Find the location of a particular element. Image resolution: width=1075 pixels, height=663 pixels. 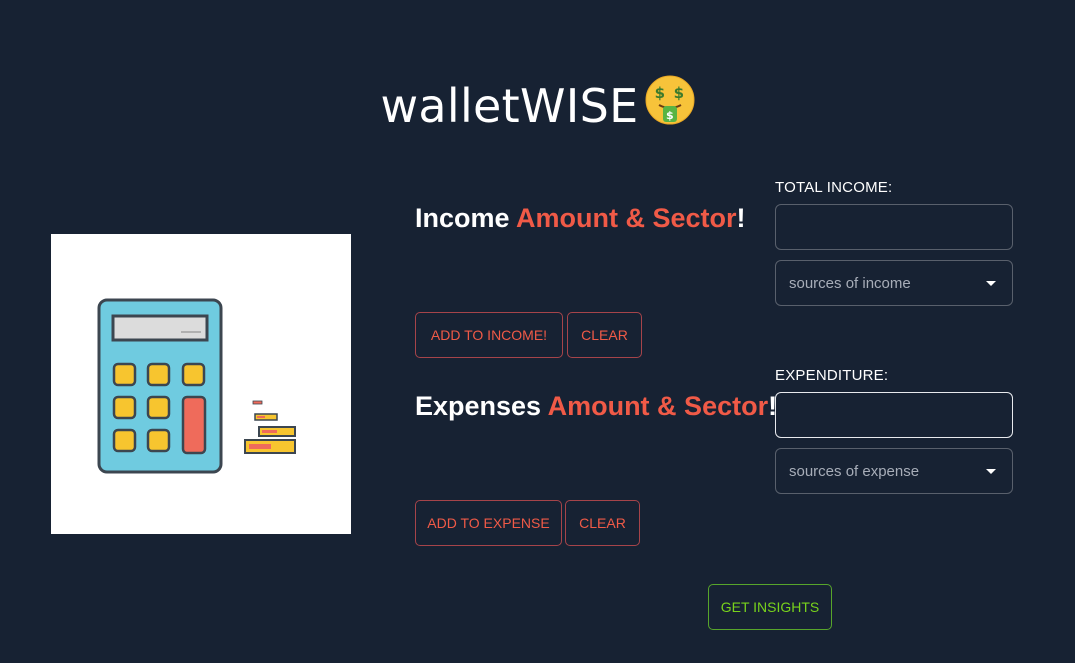

expense-heading: Expenses Amount & Sector! is located at coordinates (596, 406).